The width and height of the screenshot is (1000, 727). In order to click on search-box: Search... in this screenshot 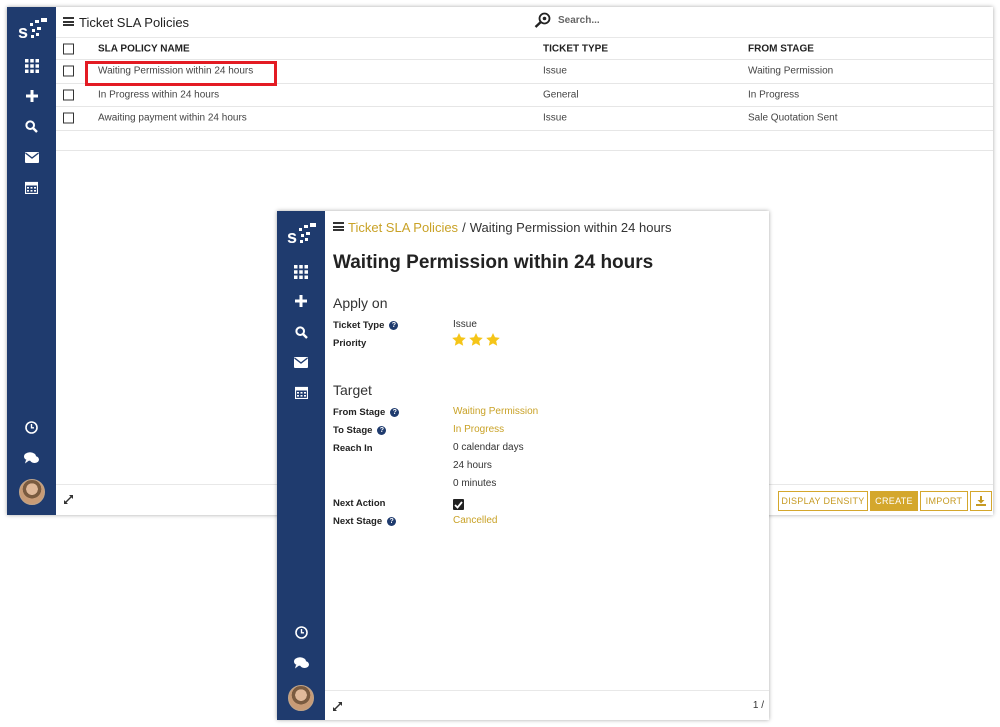, I will do `click(567, 20)`.